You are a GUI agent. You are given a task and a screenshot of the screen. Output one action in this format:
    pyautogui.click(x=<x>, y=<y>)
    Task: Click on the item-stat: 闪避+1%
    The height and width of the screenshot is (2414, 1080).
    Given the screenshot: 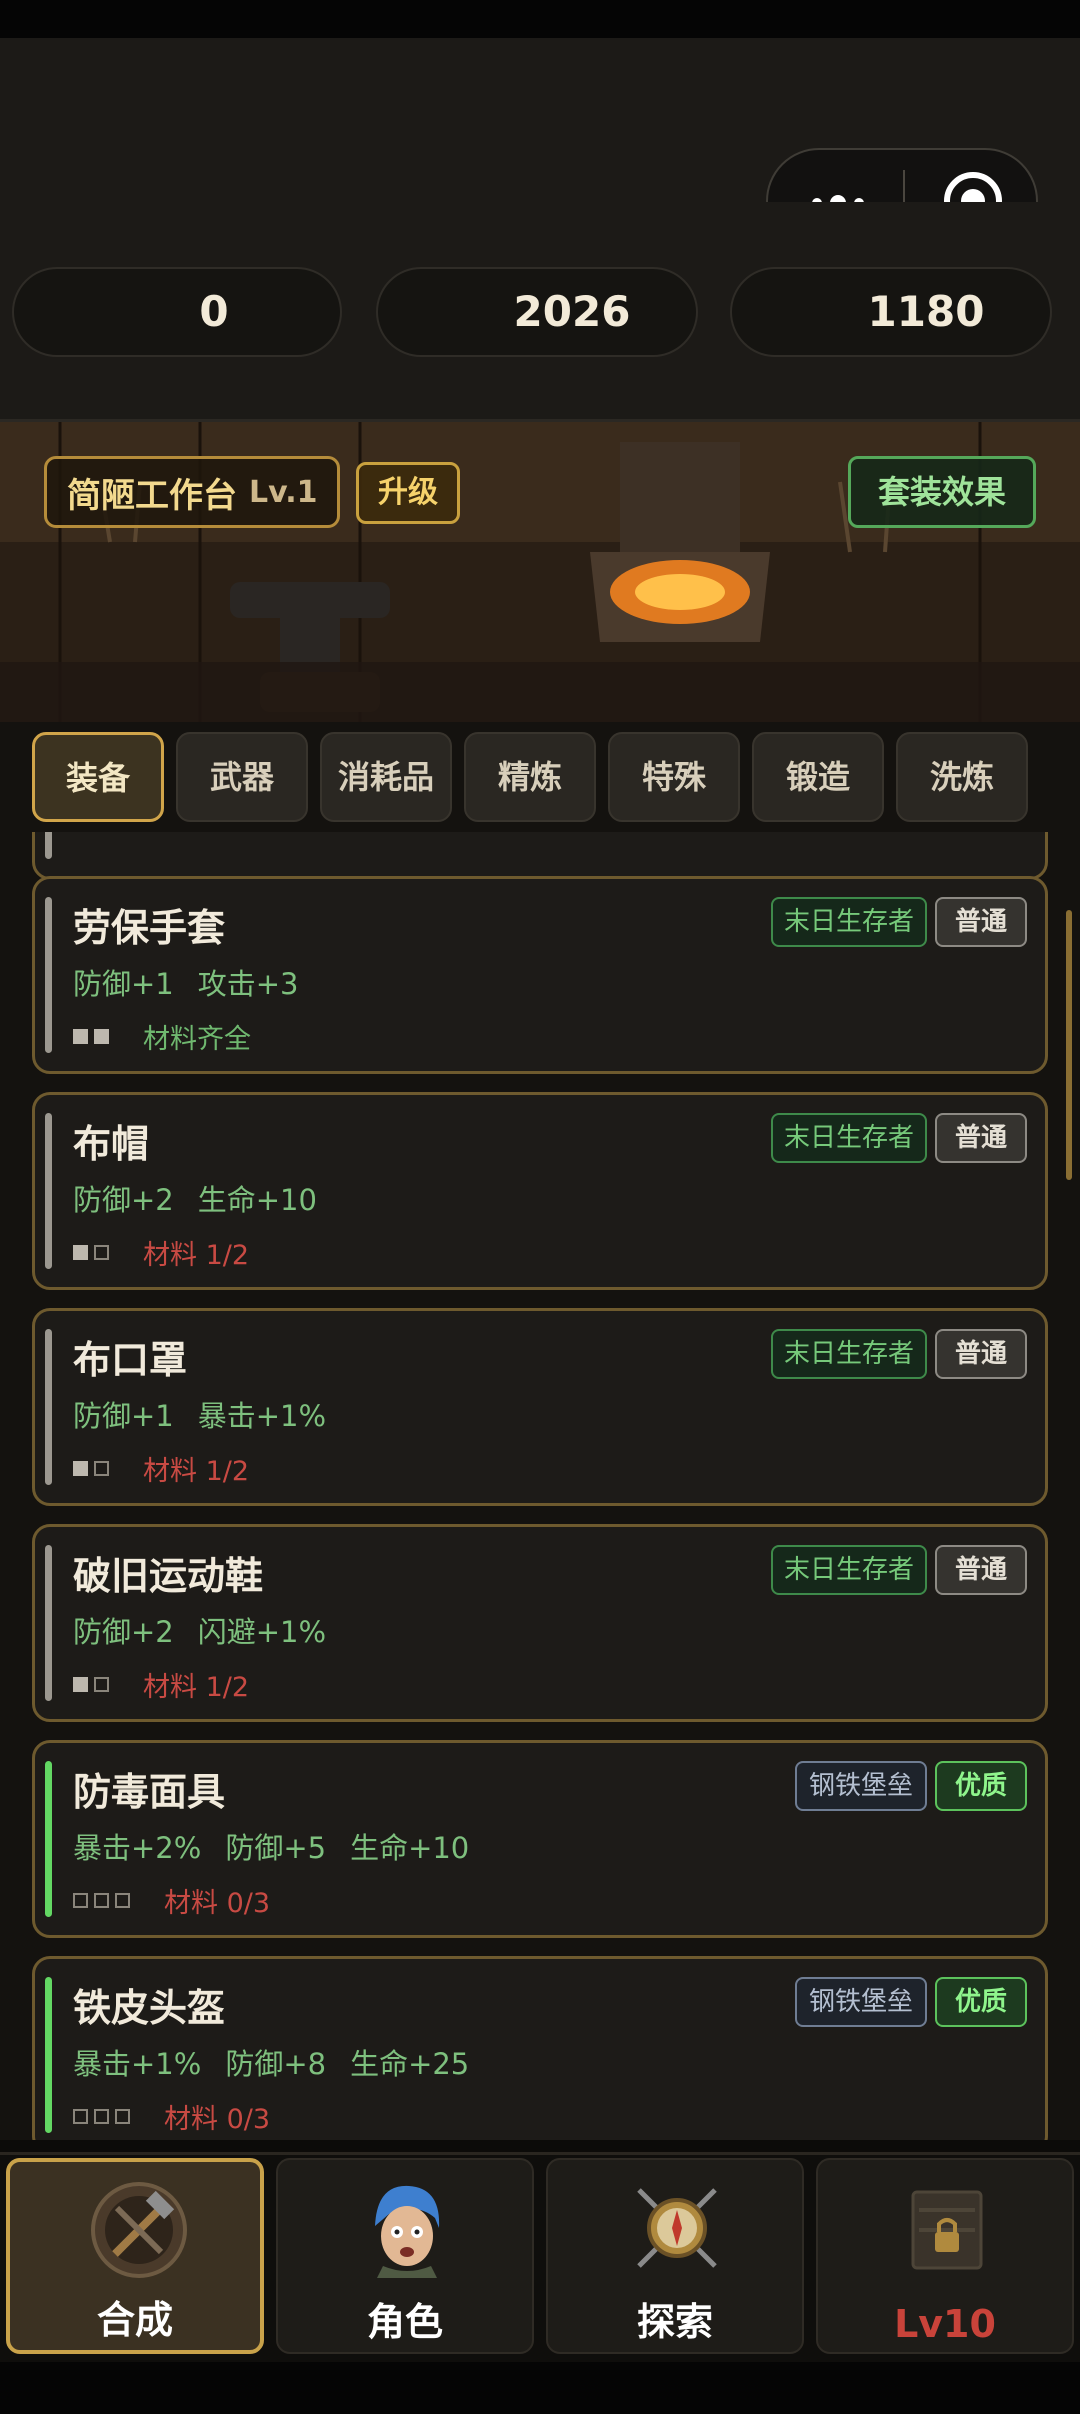 What is the action you would take?
    pyautogui.click(x=262, y=1632)
    